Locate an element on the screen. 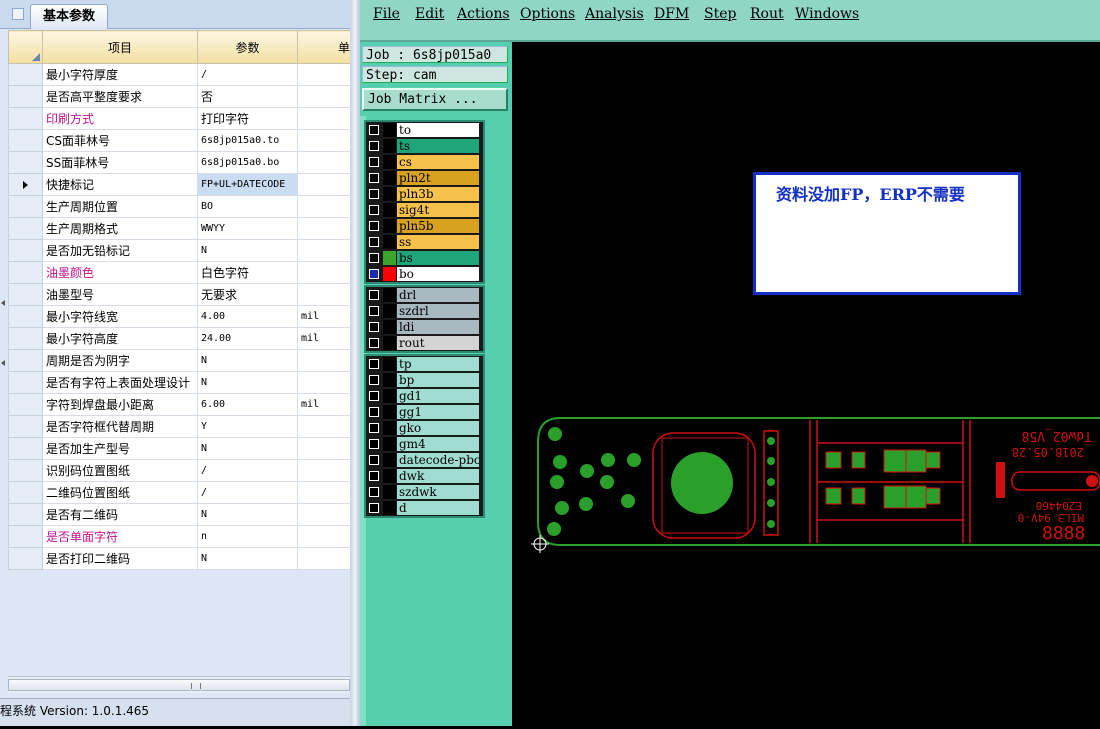  layer-name-label: gko is located at coordinates (438, 428).